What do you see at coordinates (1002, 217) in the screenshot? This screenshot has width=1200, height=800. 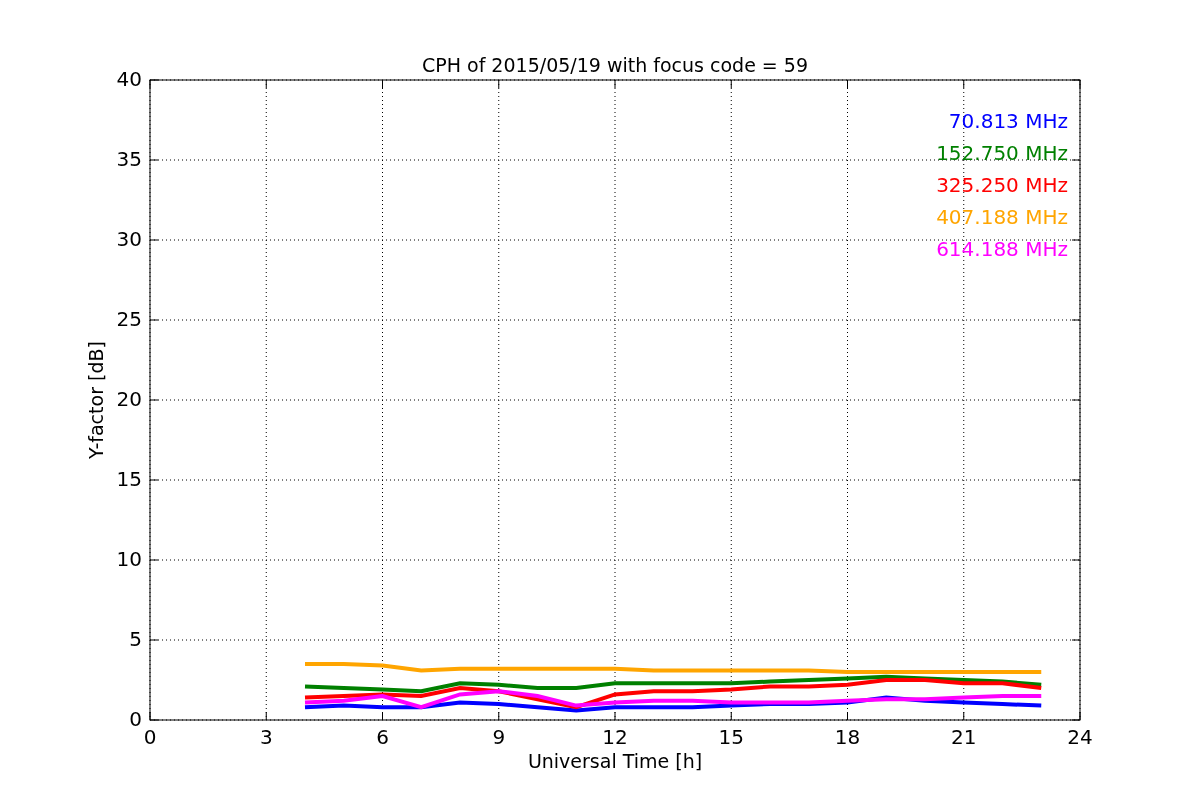 I see `legend-label: 407.188 MHz` at bounding box center [1002, 217].